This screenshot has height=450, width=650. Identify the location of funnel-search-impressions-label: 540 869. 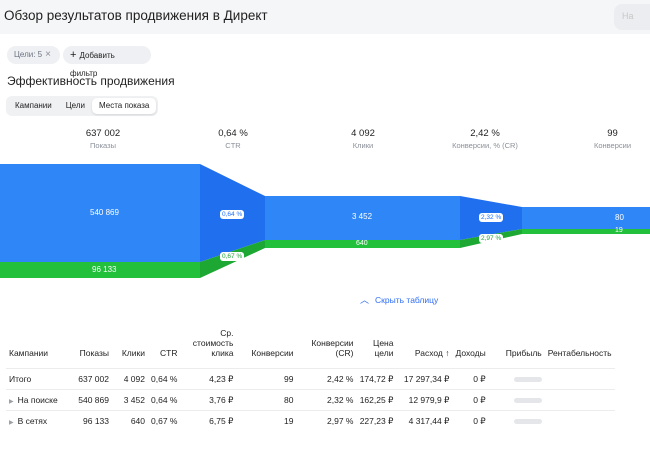
(104, 212).